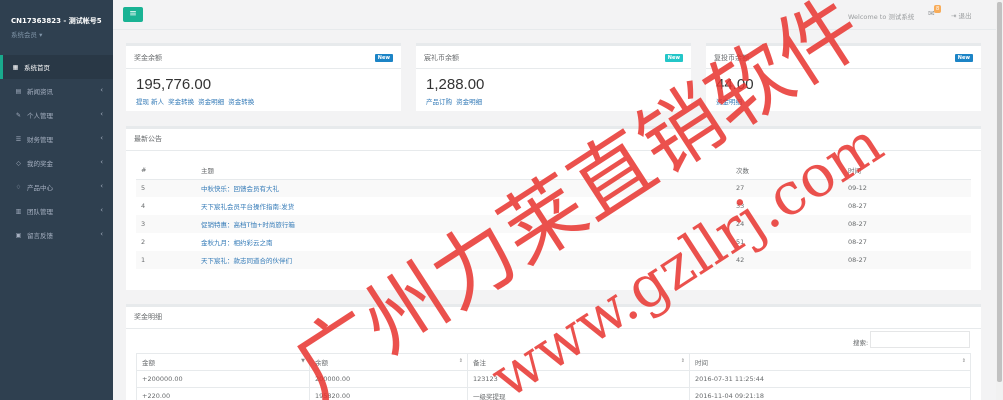 This screenshot has height=400, width=1003. I want to click on top-navbar: ≡ Welcome to 测试系统 ✉ 8 ⇥ 退出, so click(558, 15).